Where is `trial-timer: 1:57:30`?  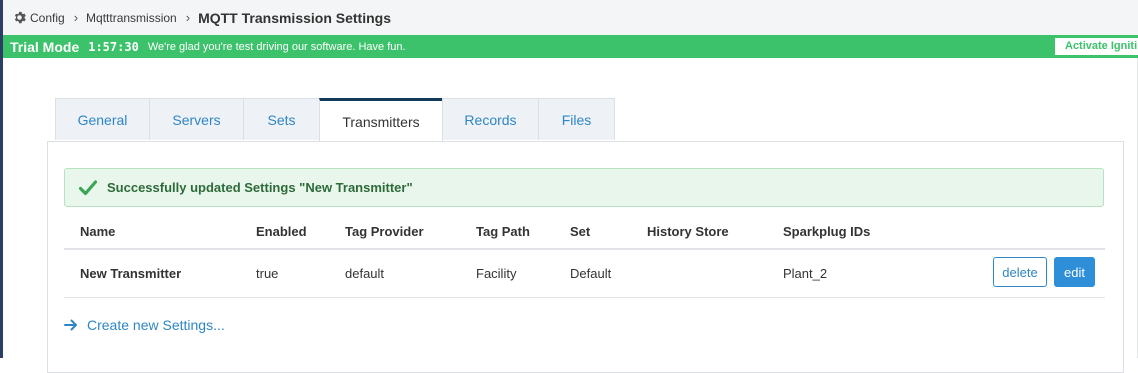
trial-timer: 1:57:30 is located at coordinates (113, 46).